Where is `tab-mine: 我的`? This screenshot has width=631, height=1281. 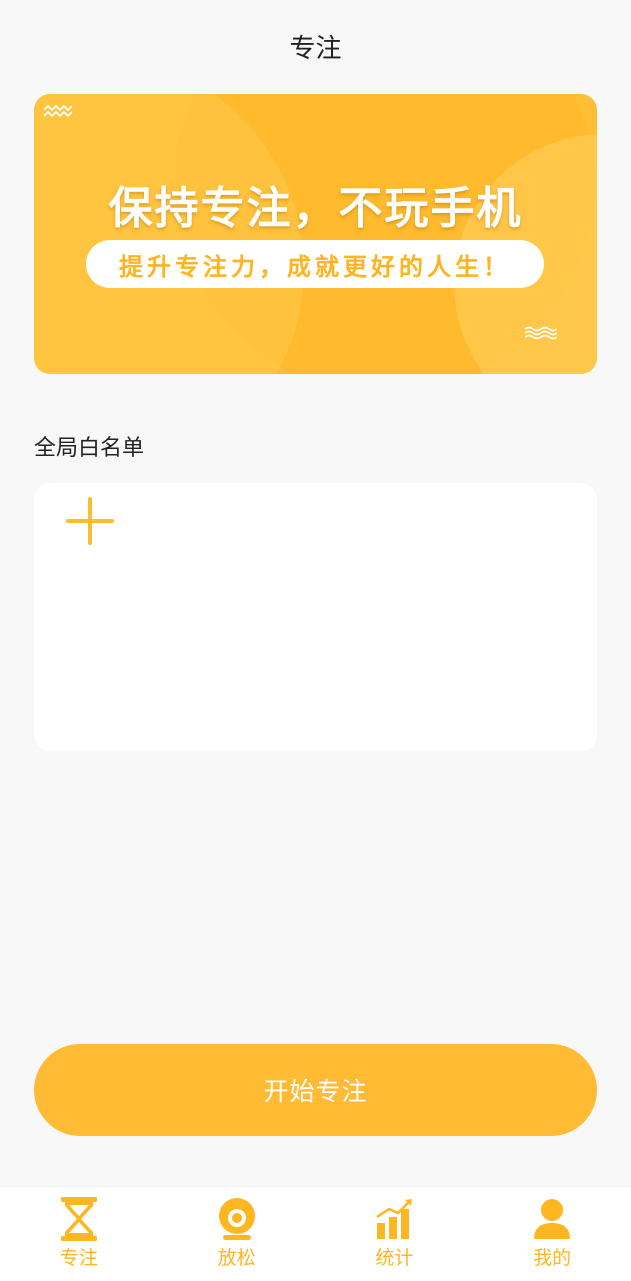
tab-mine: 我的 is located at coordinates (552, 1234).